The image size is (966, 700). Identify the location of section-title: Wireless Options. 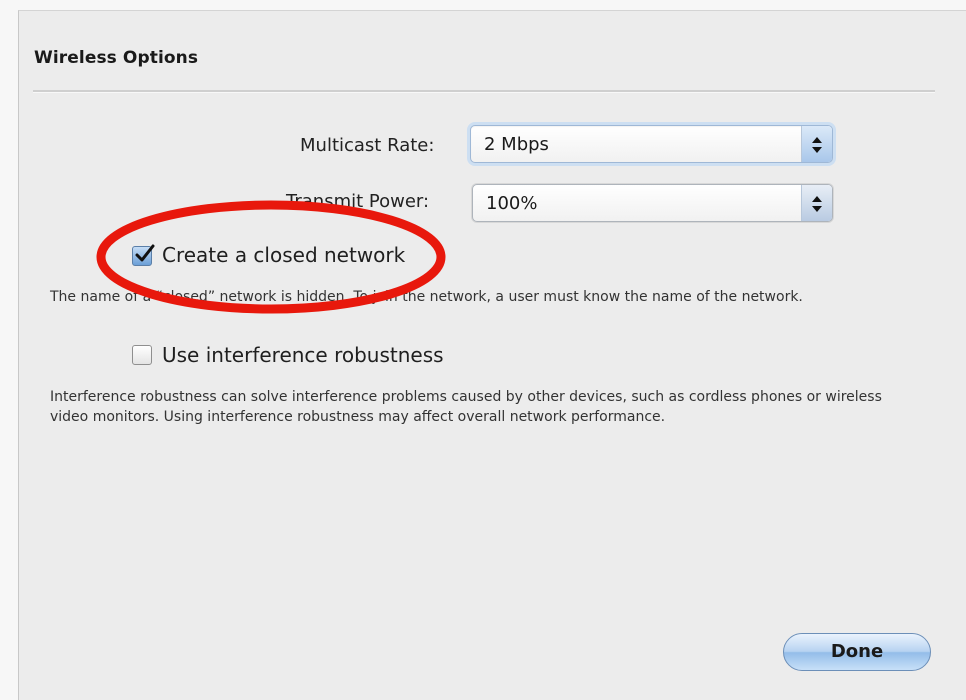
(116, 58).